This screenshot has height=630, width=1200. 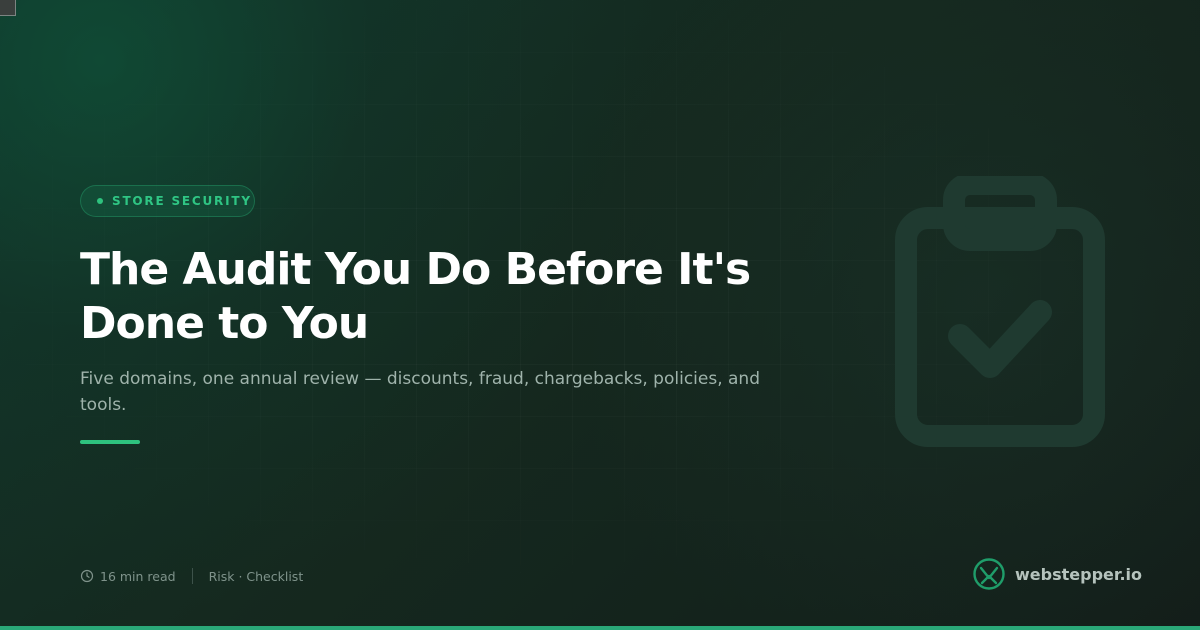 What do you see at coordinates (1000, 311) in the screenshot?
I see `clipboard-check-icon` at bounding box center [1000, 311].